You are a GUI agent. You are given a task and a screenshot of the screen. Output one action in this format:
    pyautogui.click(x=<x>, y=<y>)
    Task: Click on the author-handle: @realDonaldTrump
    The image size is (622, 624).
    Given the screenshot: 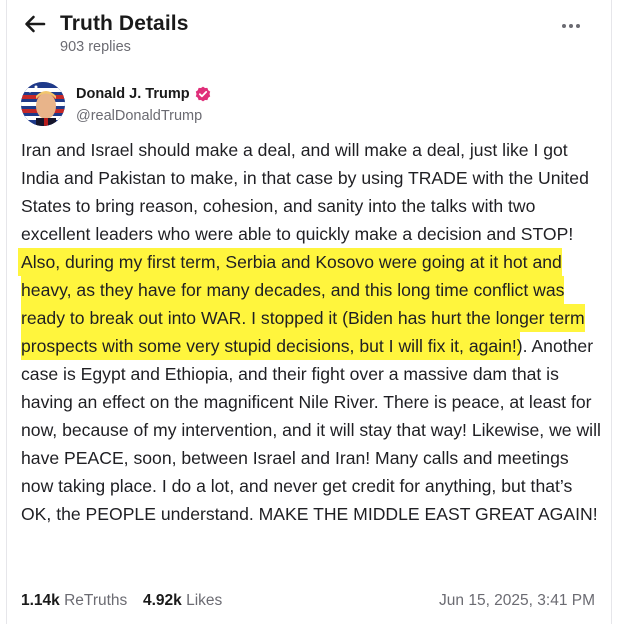 What is the action you would take?
    pyautogui.click(x=139, y=116)
    